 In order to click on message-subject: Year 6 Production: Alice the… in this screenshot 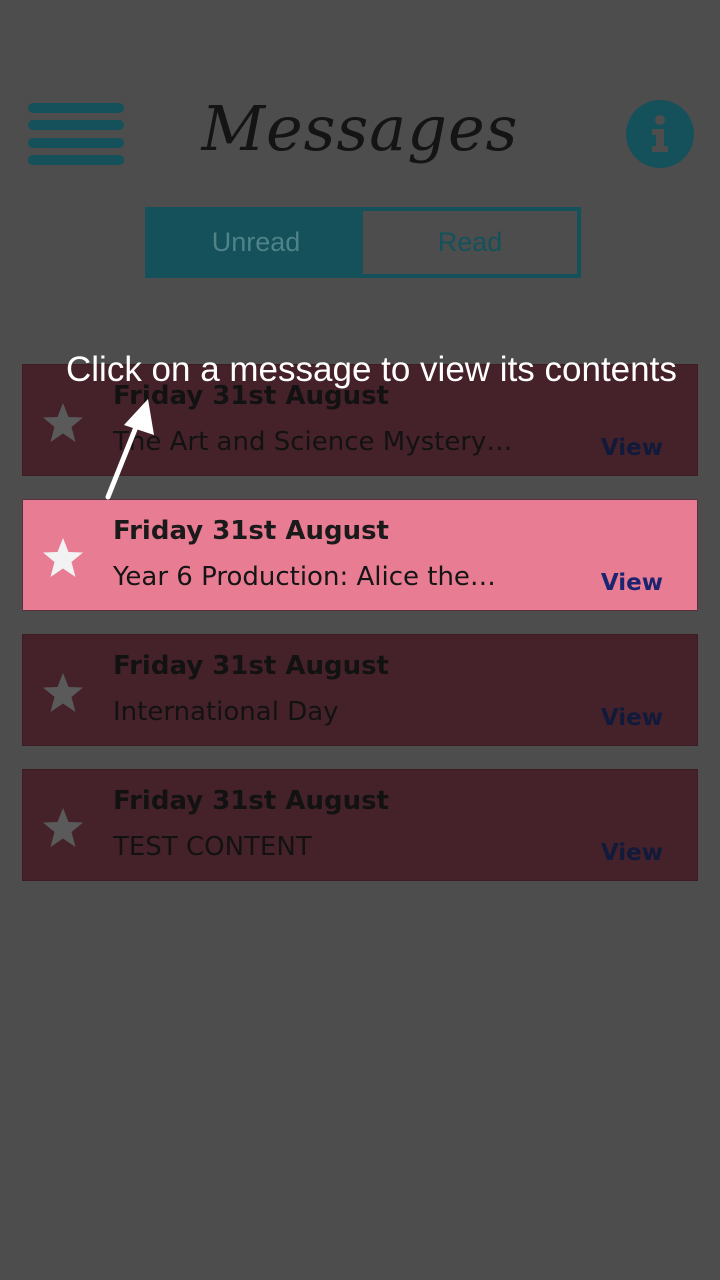, I will do `click(304, 577)`.